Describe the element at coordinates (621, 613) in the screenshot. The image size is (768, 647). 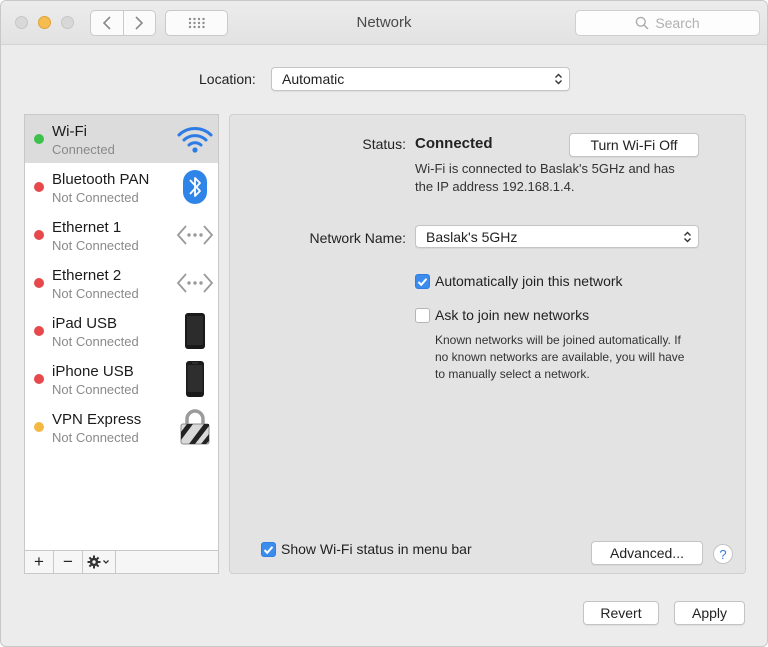
I see `revert-button: Revert` at that location.